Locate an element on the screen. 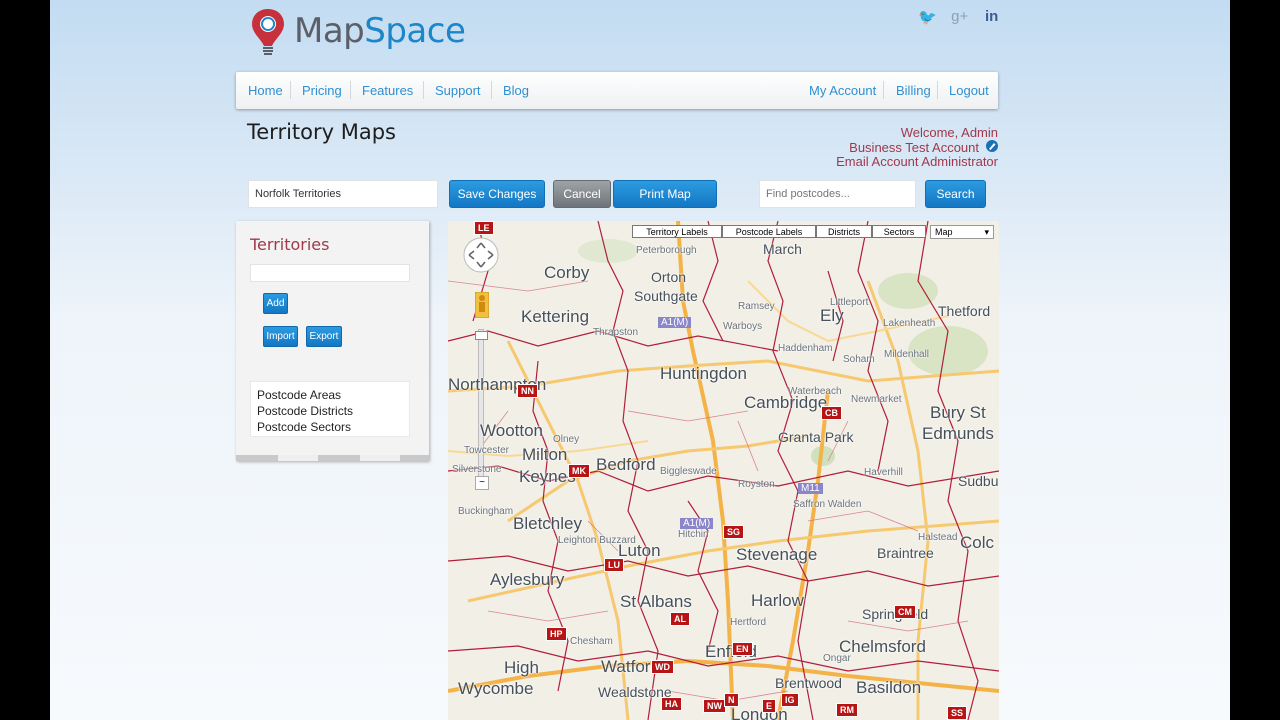 This screenshot has height=720, width=1280. postcode-area-badge: CM is located at coordinates (905, 612).